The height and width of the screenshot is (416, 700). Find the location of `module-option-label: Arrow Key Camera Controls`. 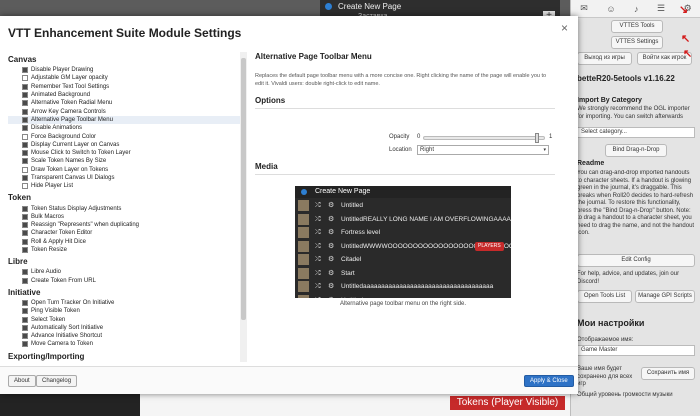

module-option-label: Arrow Key Camera Controls is located at coordinates (68, 112).